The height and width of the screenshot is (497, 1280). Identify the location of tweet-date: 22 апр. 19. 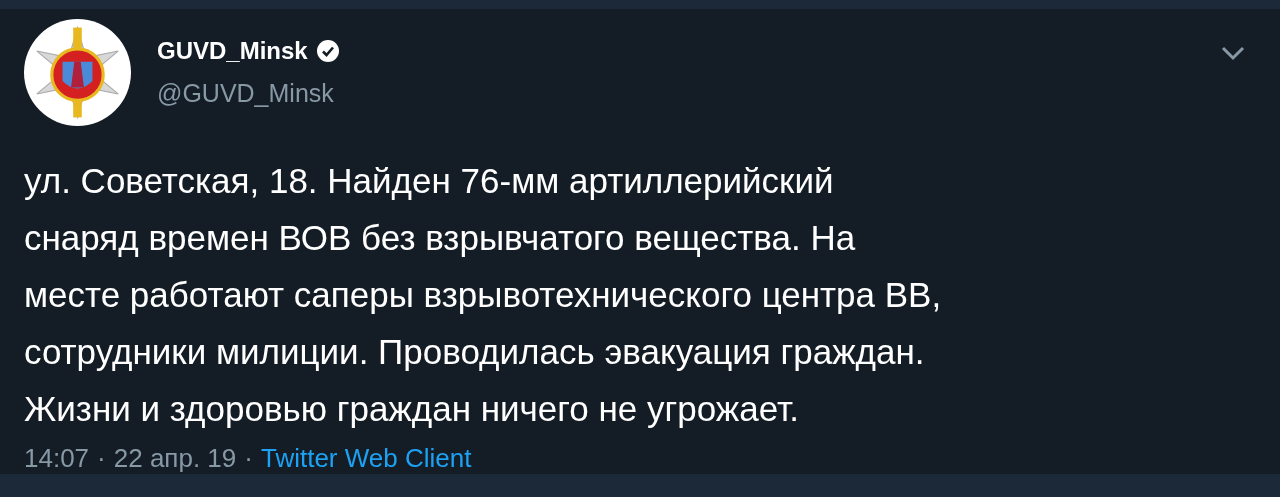
(175, 458).